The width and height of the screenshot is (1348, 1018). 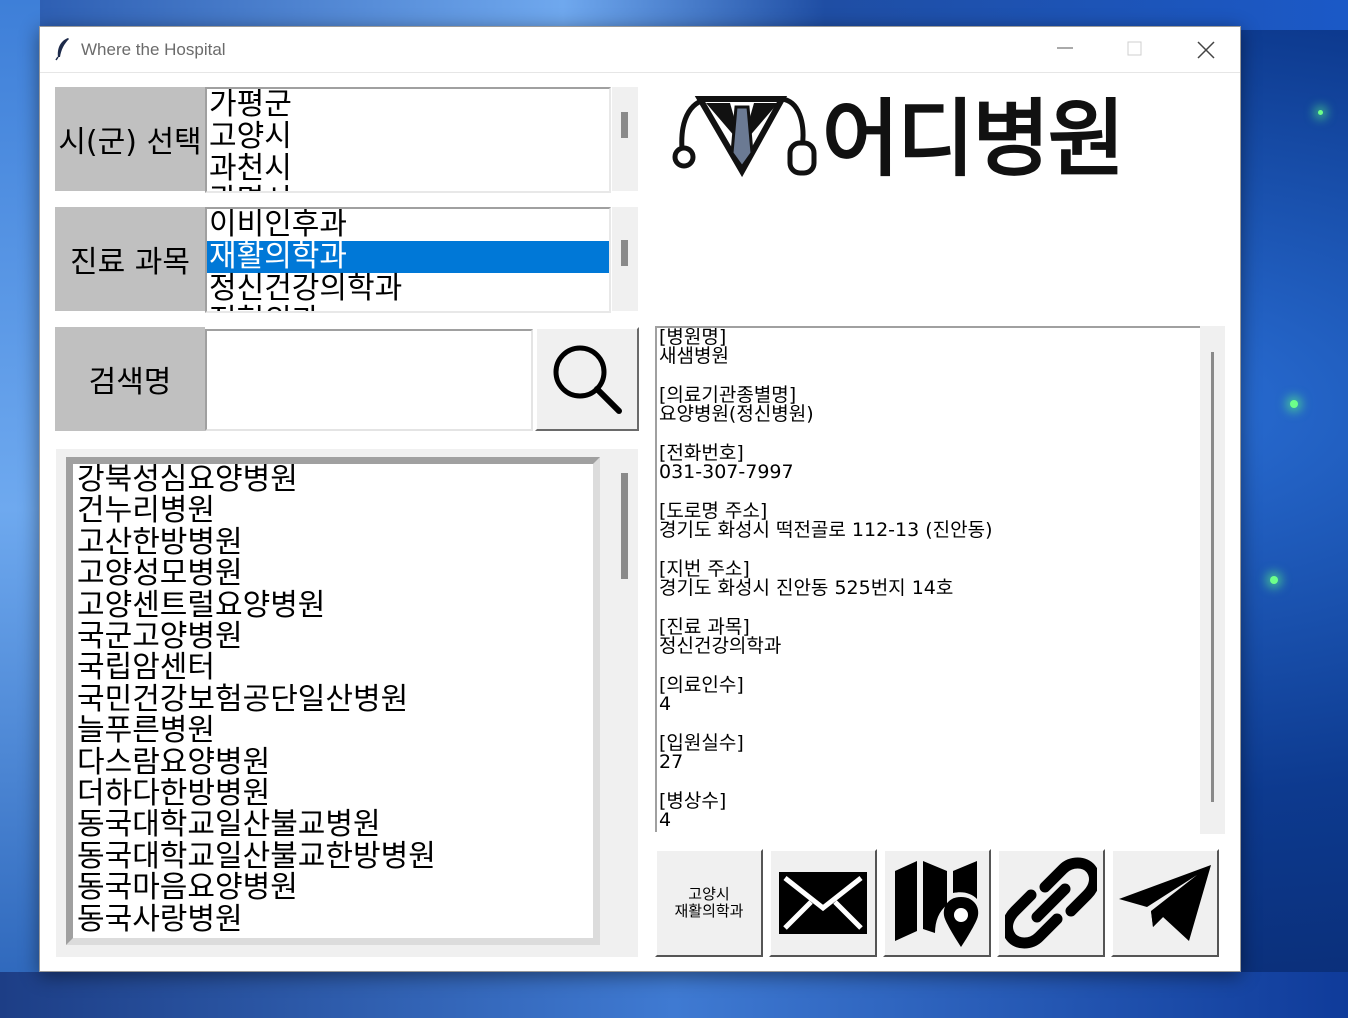 I want to click on hospital-list-item: 더하다한방병원, so click(x=333, y=794).